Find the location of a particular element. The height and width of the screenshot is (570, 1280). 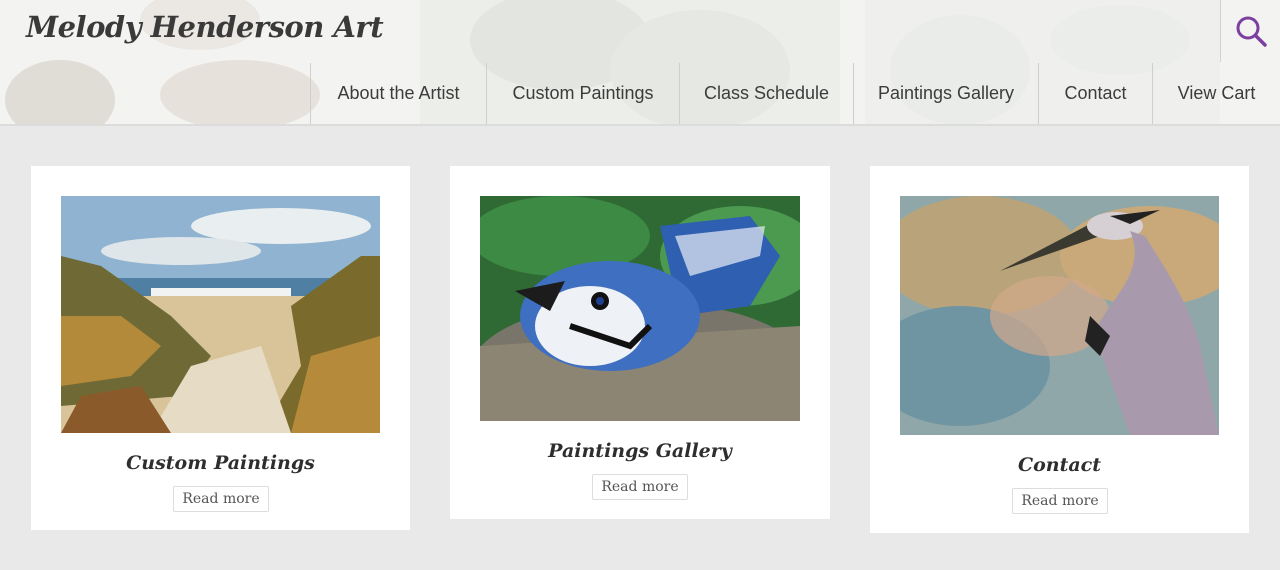

nav-item-contact: Contact is located at coordinates (1095, 93).